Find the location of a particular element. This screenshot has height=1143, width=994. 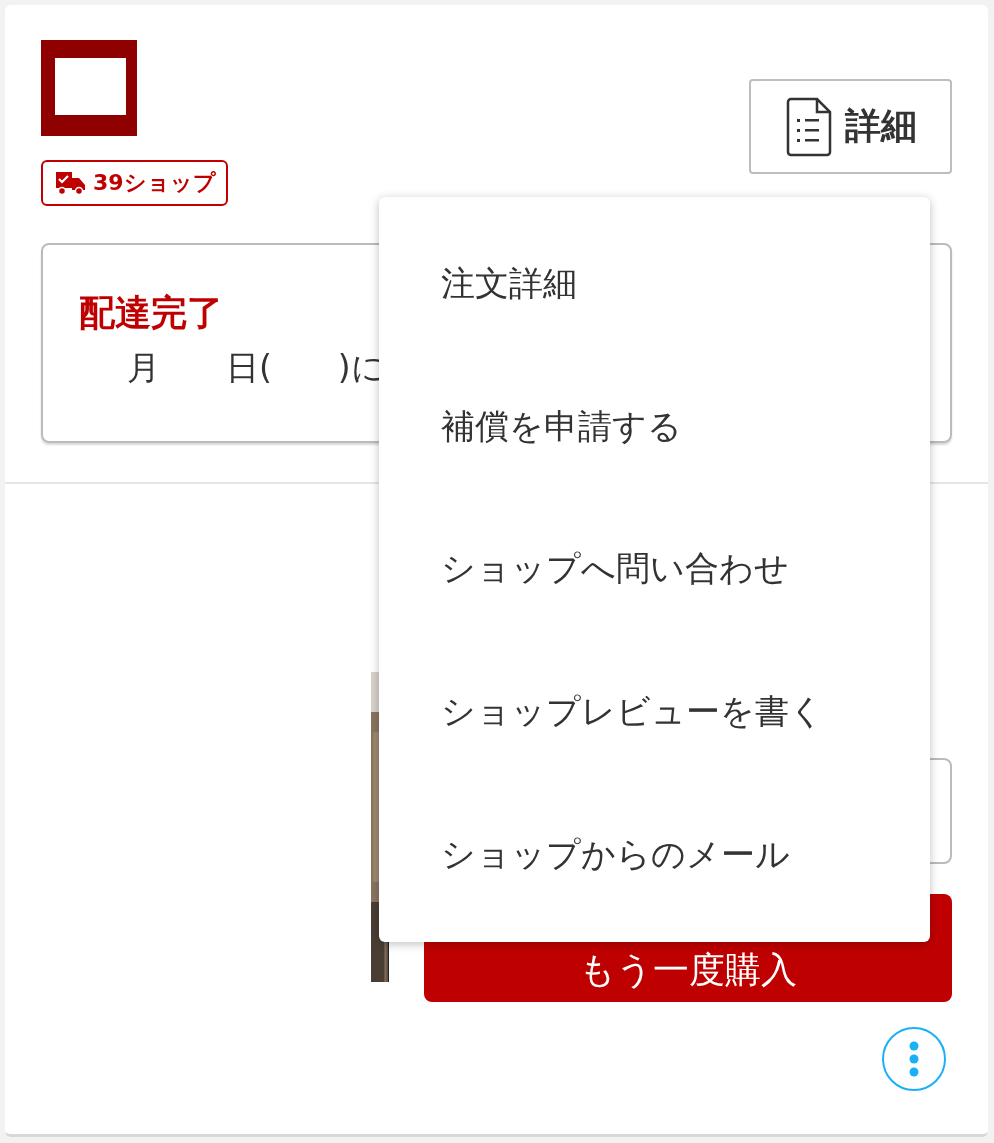

more-icon is located at coordinates (914, 1059).